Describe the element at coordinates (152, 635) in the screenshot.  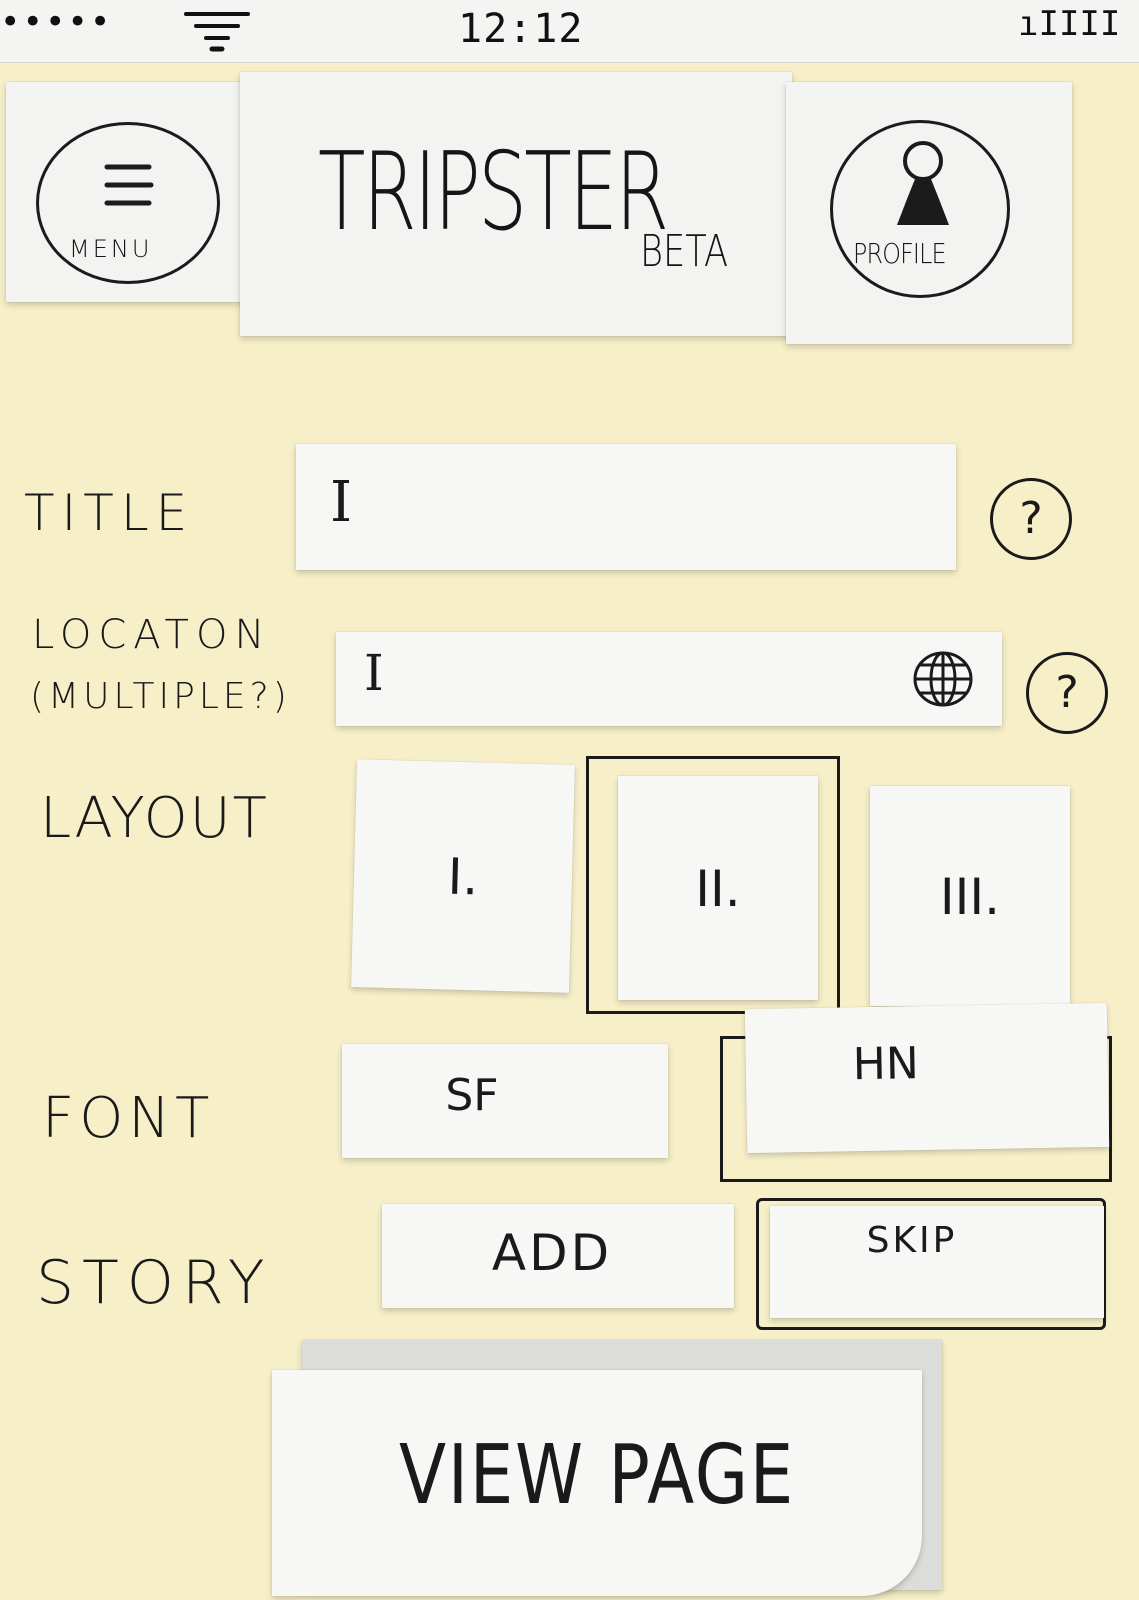
I see `location-field-label: LOCATON` at that location.